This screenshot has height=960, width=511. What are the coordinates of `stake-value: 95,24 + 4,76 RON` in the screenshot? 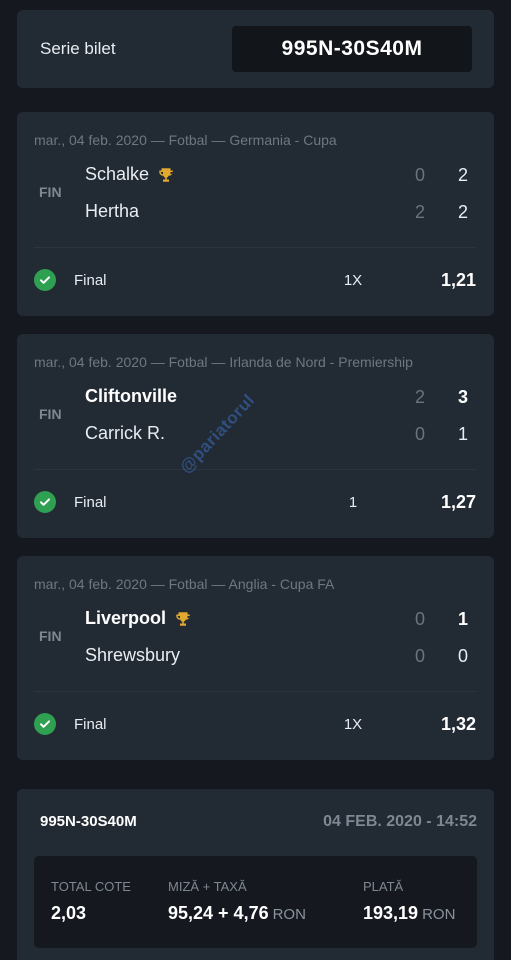 It's located at (237, 913).